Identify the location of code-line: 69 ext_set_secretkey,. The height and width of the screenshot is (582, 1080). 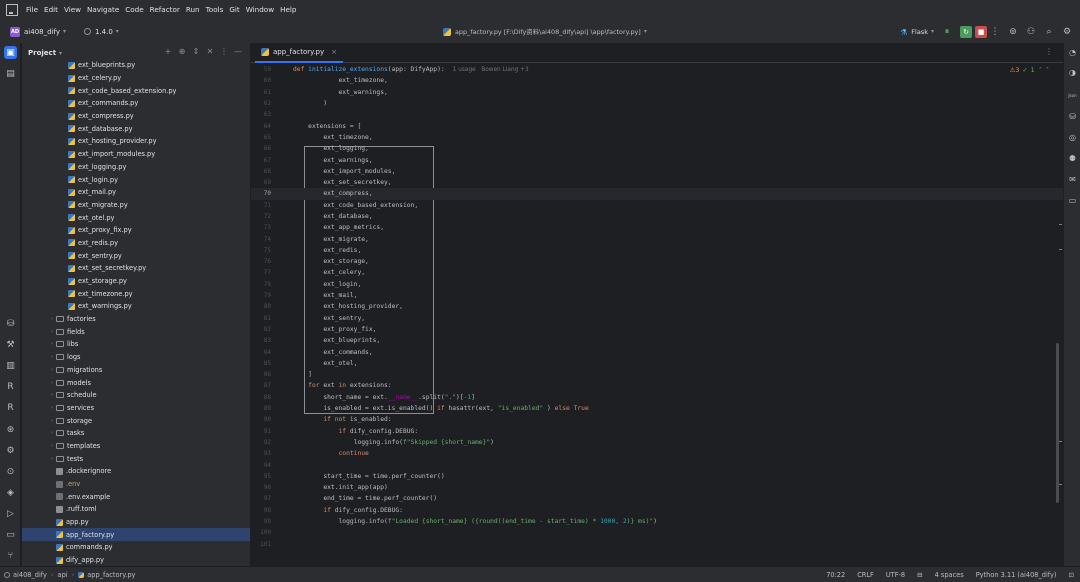
(657, 182).